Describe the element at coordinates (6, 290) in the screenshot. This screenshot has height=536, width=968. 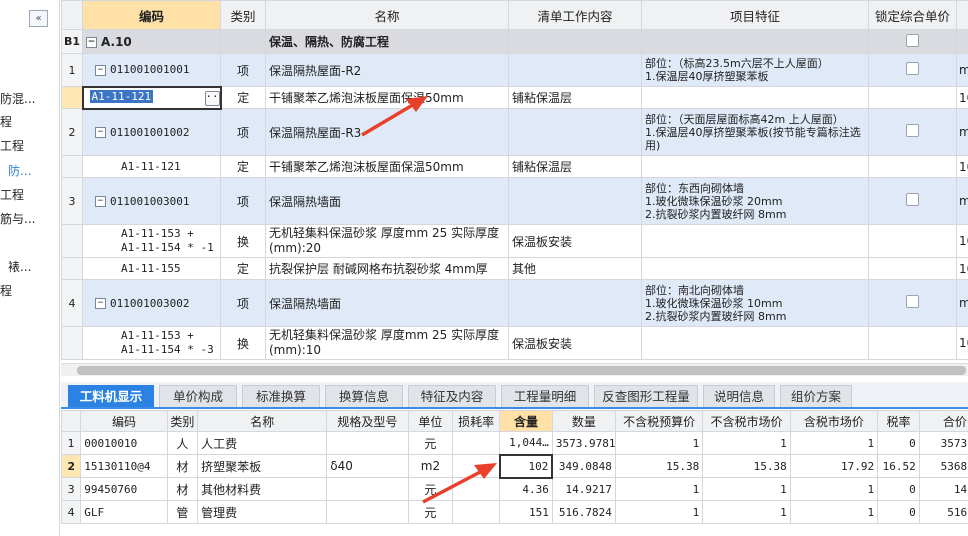
I see `nav-item-8: 程` at that location.